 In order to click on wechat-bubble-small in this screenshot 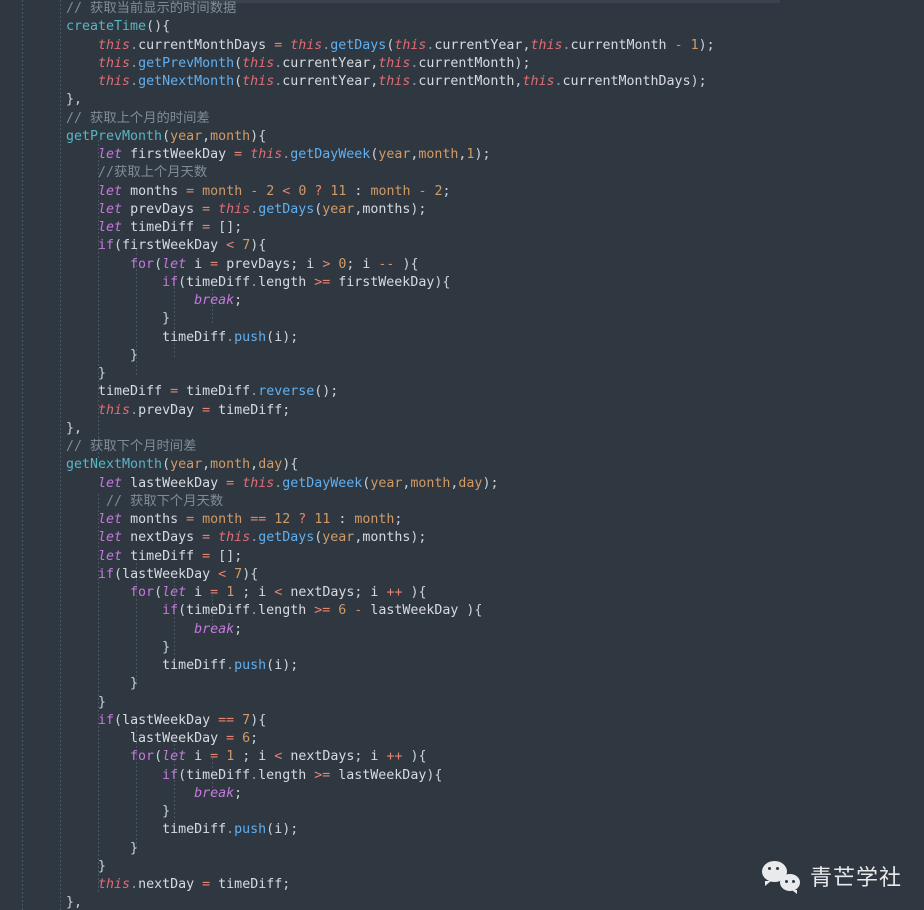, I will do `click(789, 884)`.